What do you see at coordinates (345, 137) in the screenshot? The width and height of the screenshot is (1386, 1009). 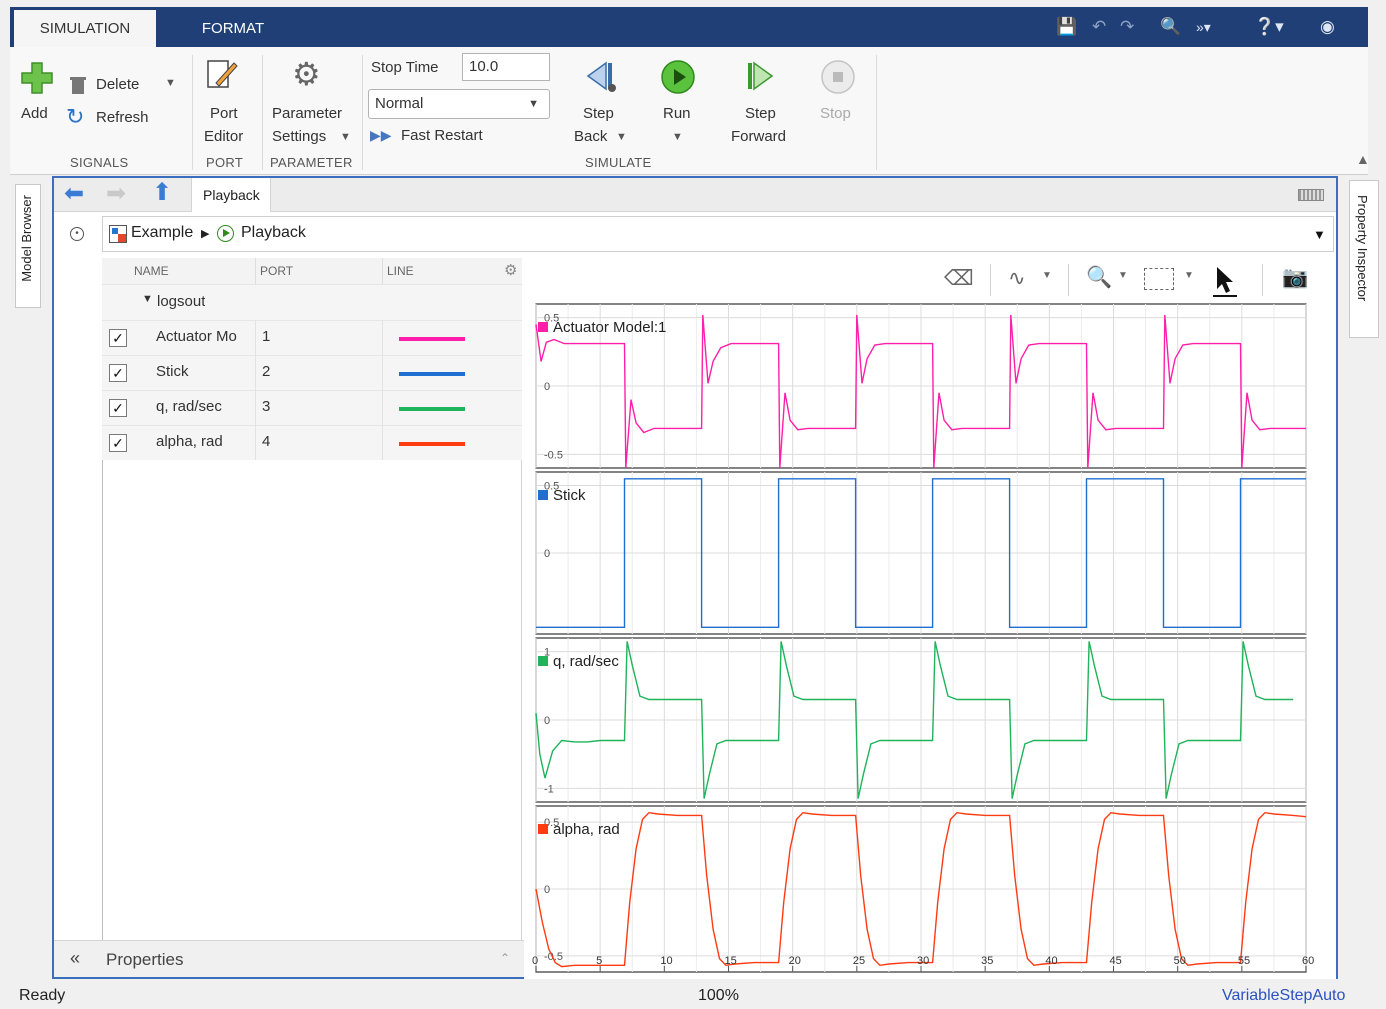 I see `parameter-dropdown-icon: ▼` at bounding box center [345, 137].